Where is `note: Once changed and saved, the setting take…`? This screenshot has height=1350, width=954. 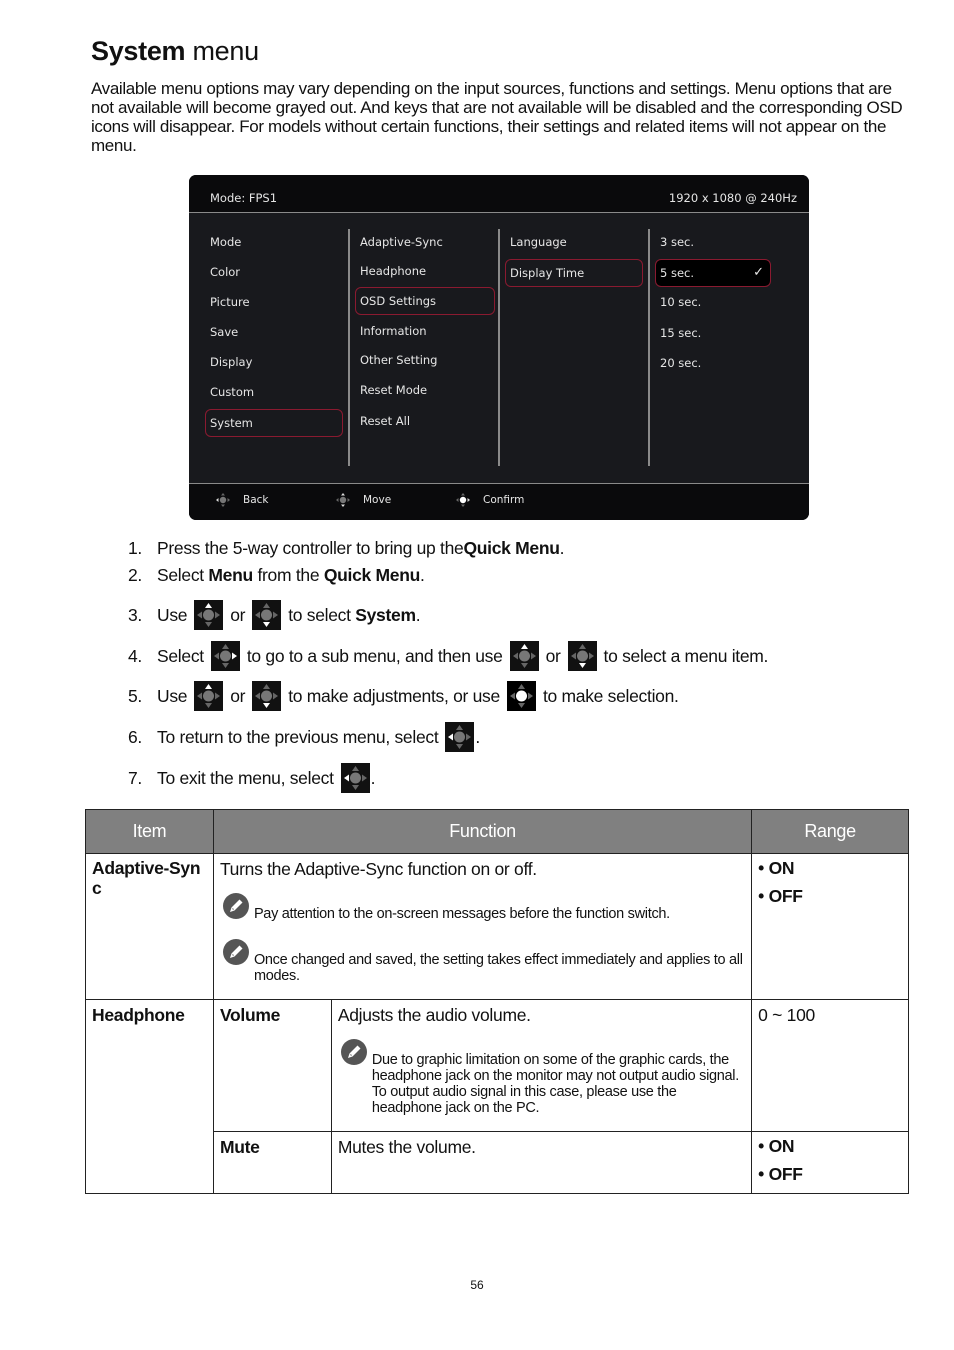
note: Once changed and saved, the setting take… is located at coordinates (482, 961).